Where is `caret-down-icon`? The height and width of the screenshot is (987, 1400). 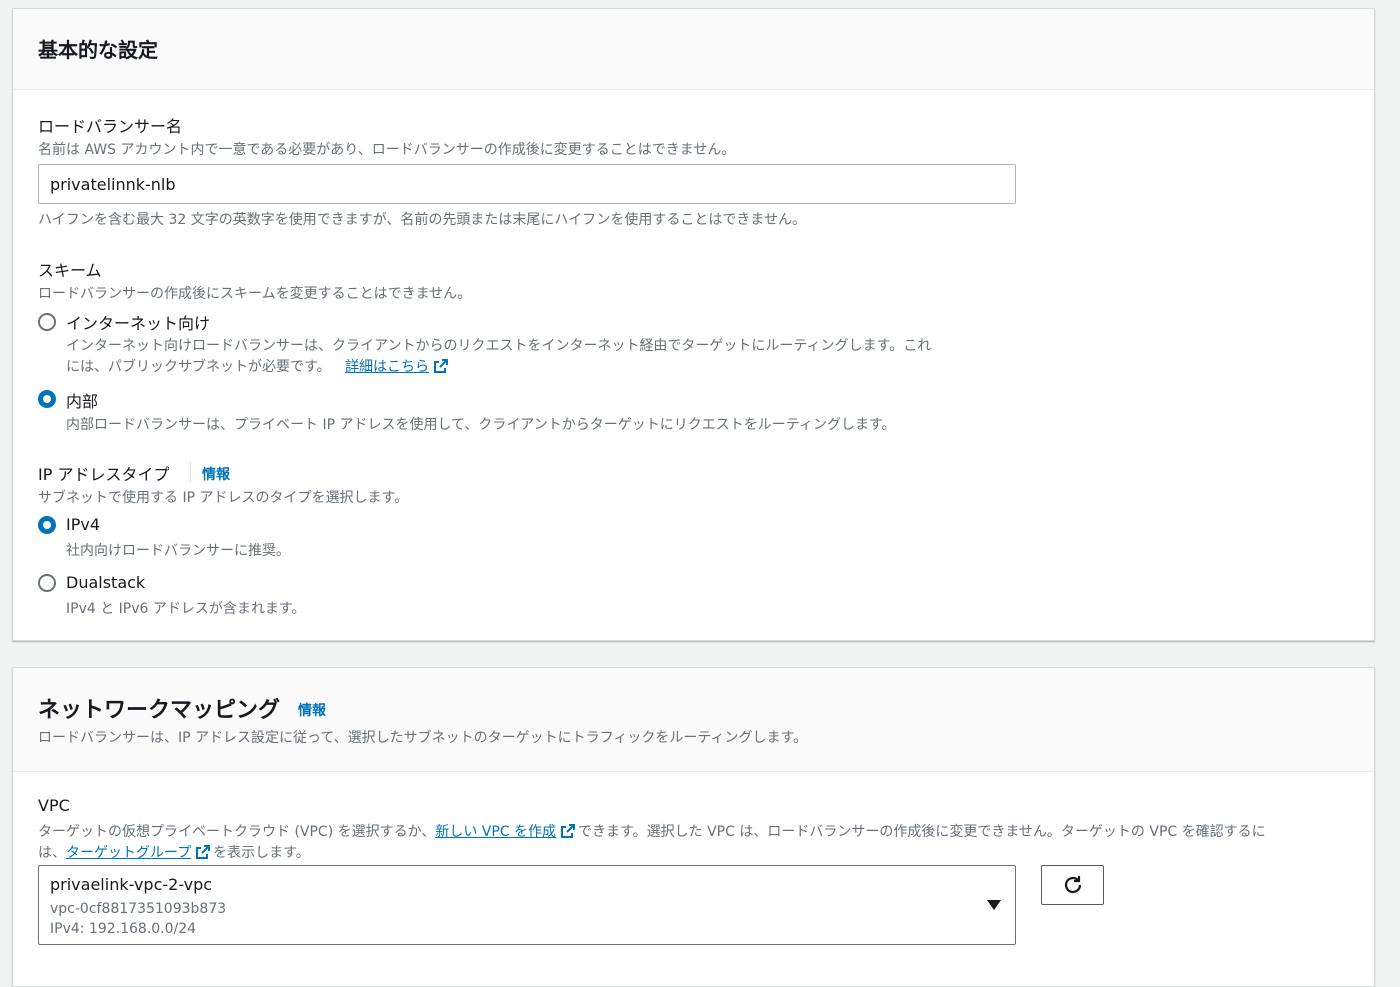 caret-down-icon is located at coordinates (994, 905).